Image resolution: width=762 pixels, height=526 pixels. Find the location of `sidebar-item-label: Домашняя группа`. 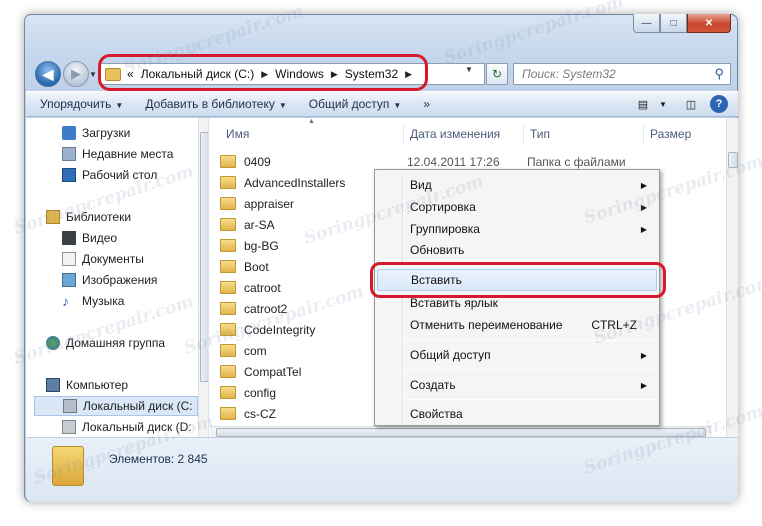

sidebar-item-label: Домашняя группа is located at coordinates (116, 343).